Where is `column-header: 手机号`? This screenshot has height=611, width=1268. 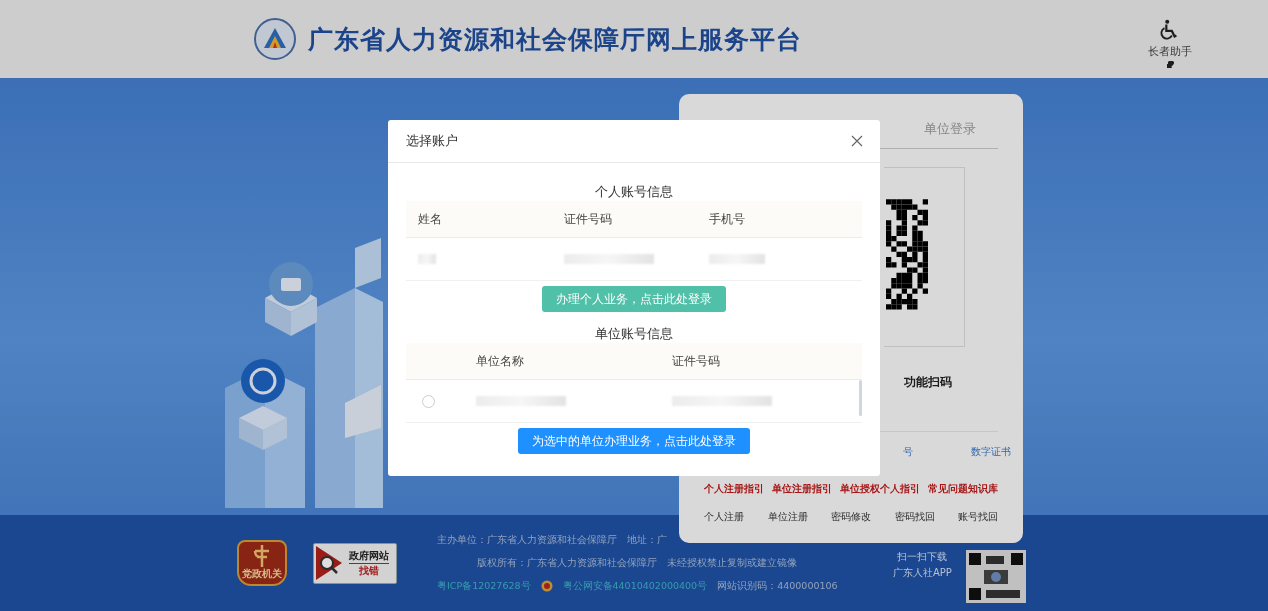
column-header: 手机号 is located at coordinates (727, 219).